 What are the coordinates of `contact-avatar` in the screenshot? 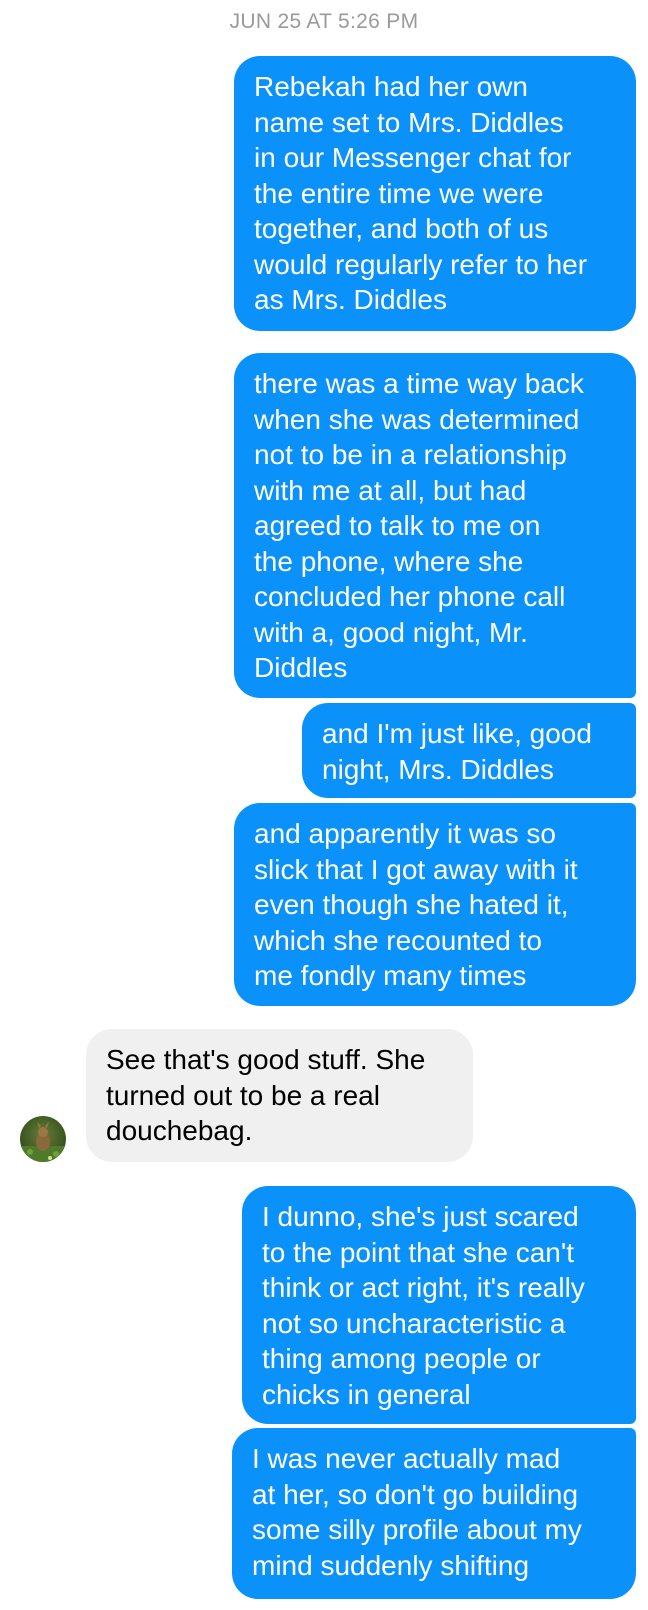 It's located at (43, 1139).